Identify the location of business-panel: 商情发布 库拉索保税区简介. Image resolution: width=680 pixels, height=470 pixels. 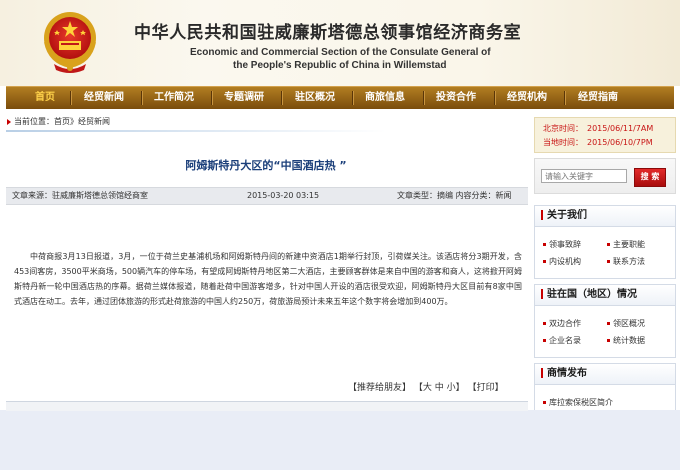
(605, 386).